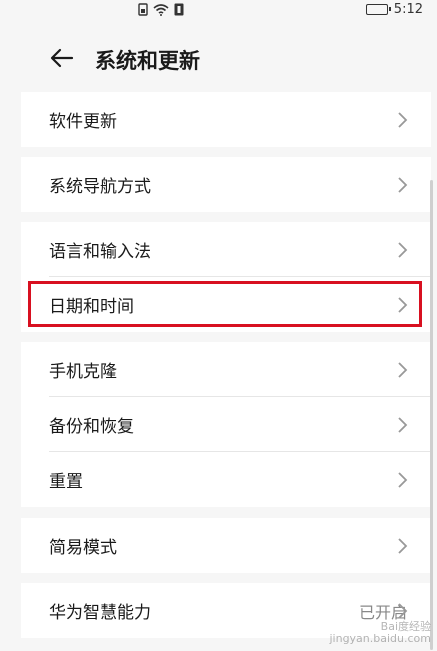 The height and width of the screenshot is (651, 437). What do you see at coordinates (380, 638) in the screenshot?
I see `watermark-line2: jingyan.baidu.com` at bounding box center [380, 638].